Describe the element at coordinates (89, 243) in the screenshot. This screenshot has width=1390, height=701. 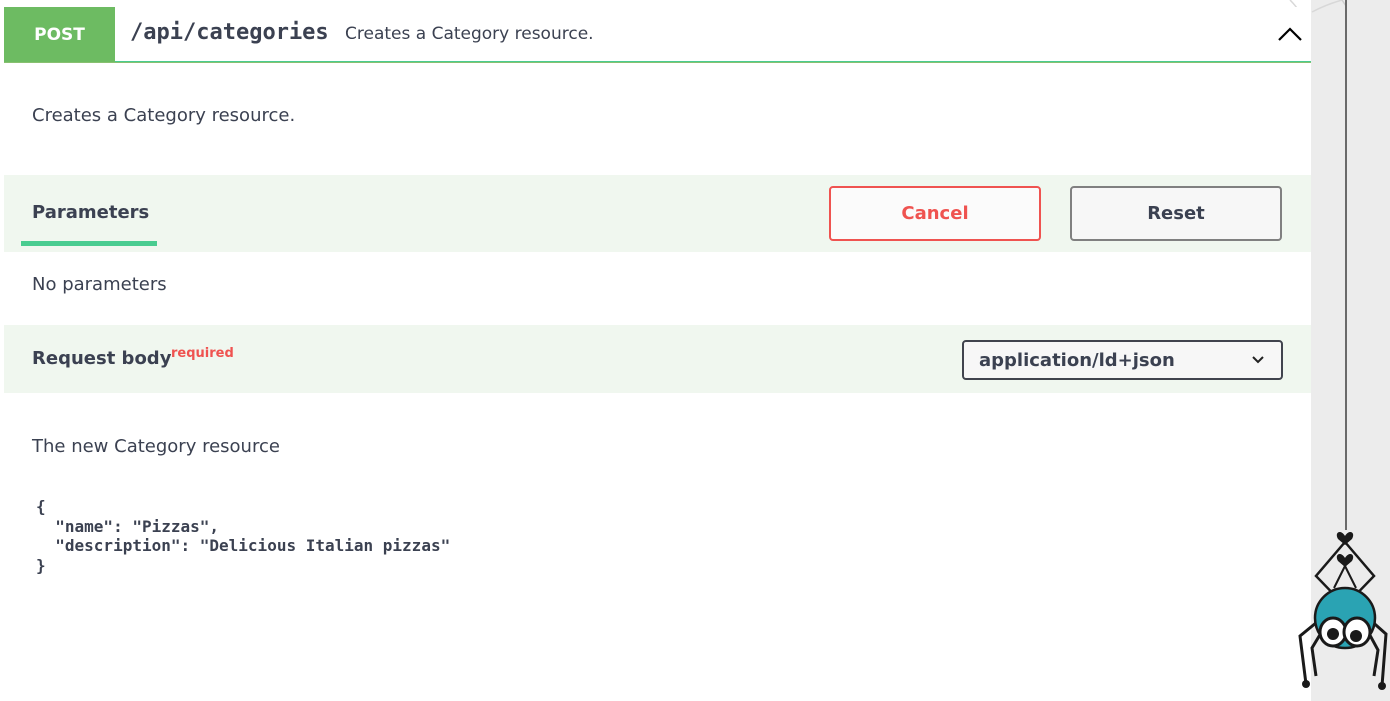
I see `active-tab-indicator` at that location.